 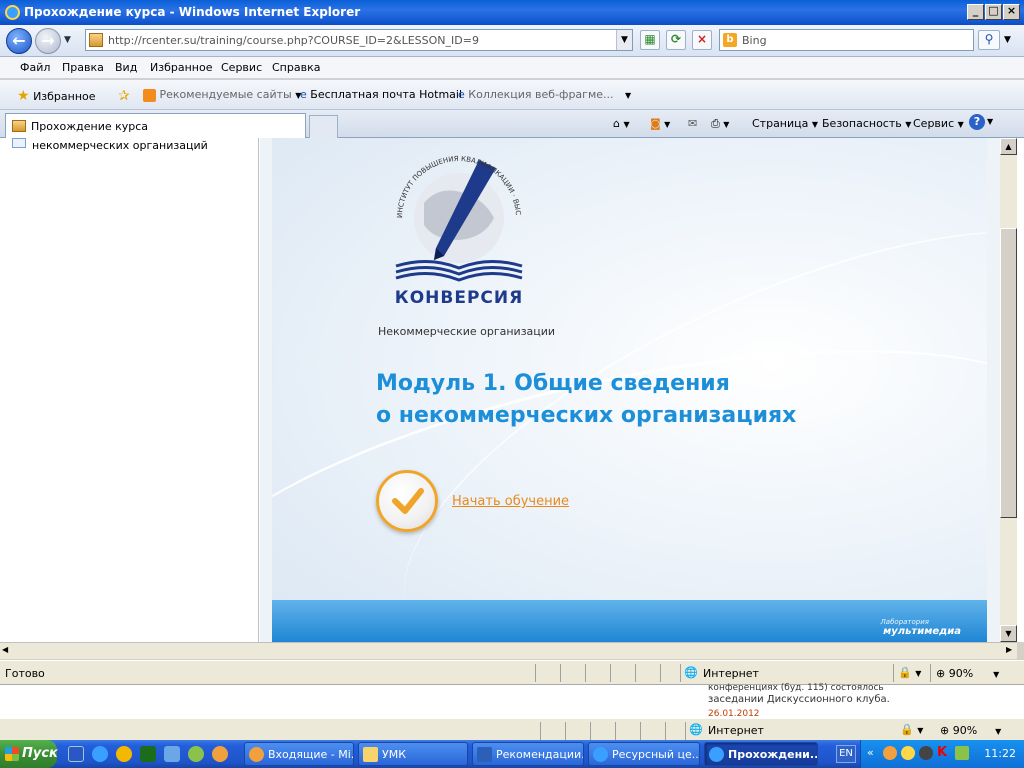 I want to click on tray-antivirus-icon: K, so click(x=942, y=752).